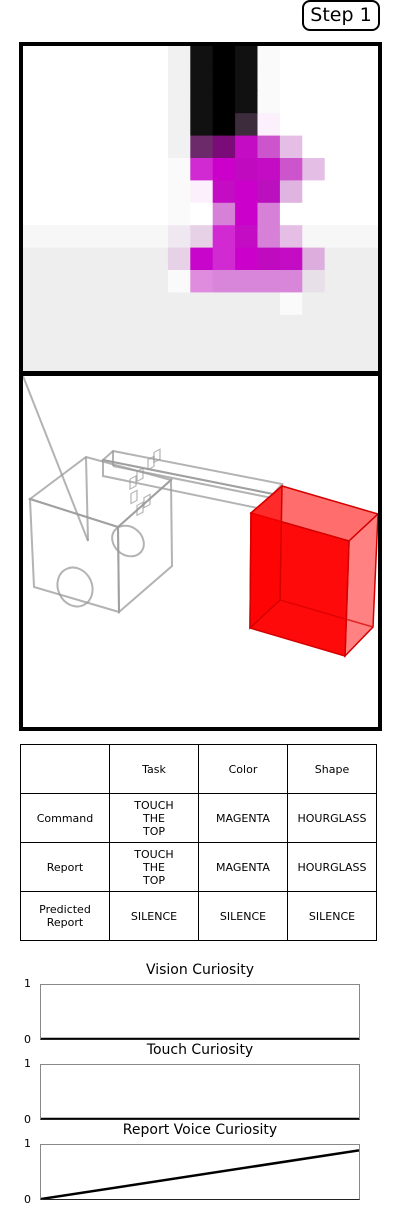 This screenshot has height=1206, width=400. I want to click on table-cell: MAGENTA, so click(243, 818).